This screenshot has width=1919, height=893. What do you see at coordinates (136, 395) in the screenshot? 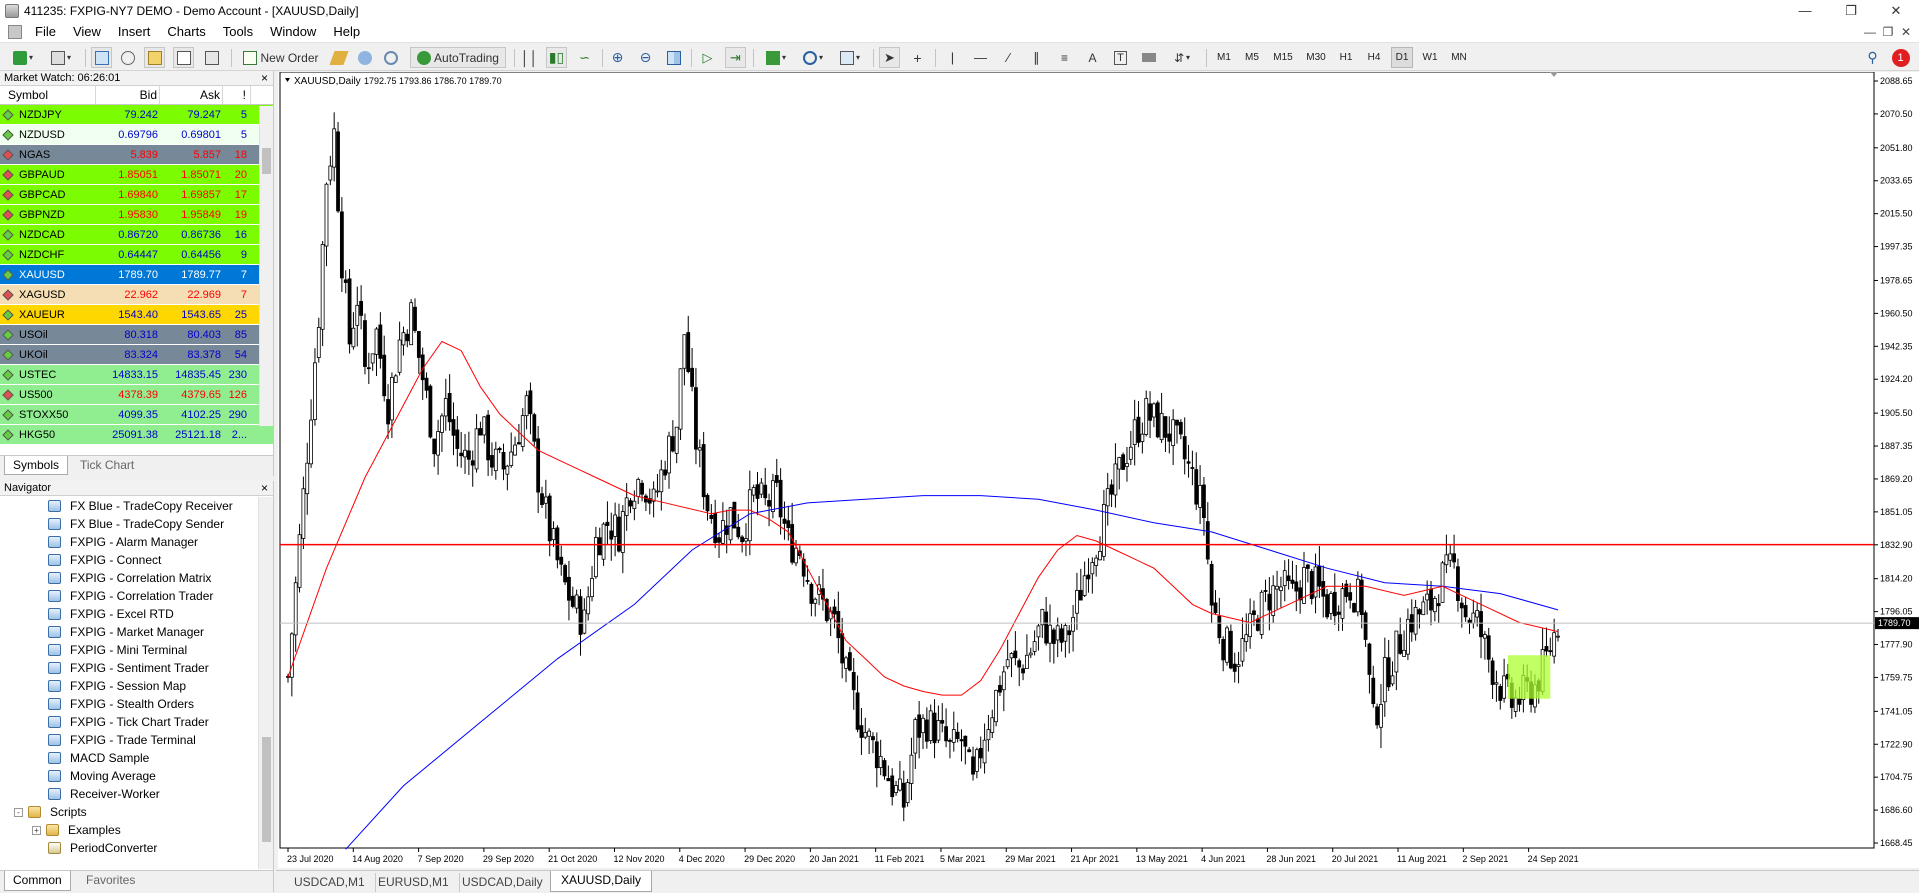
I see `market-watch-row: US500 4378.39 4379.65 126` at bounding box center [136, 395].